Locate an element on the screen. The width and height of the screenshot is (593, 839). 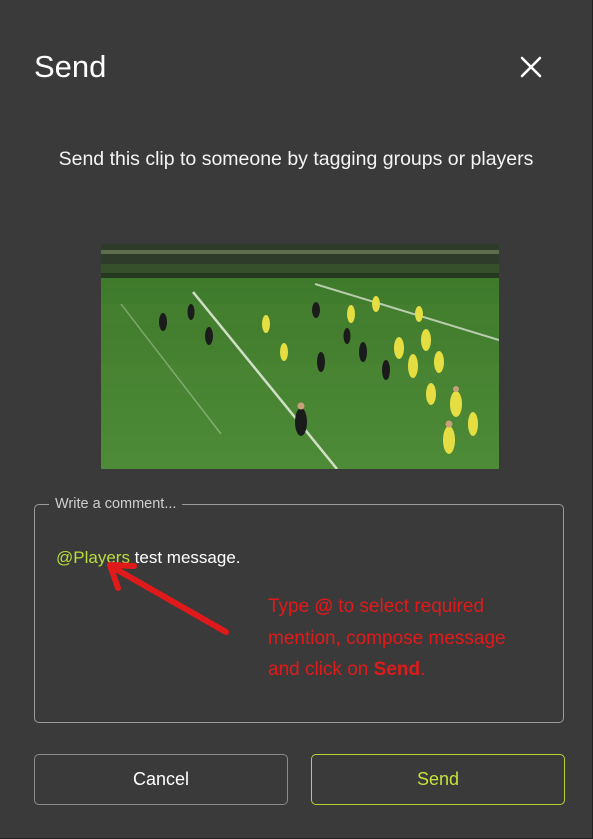
annotation-text: and click on is located at coordinates (321, 669).